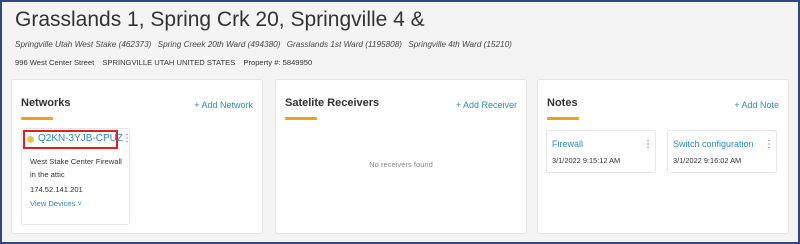 The image size is (800, 244). What do you see at coordinates (301, 118) in the screenshot?
I see `receivers-title-underline` at bounding box center [301, 118].